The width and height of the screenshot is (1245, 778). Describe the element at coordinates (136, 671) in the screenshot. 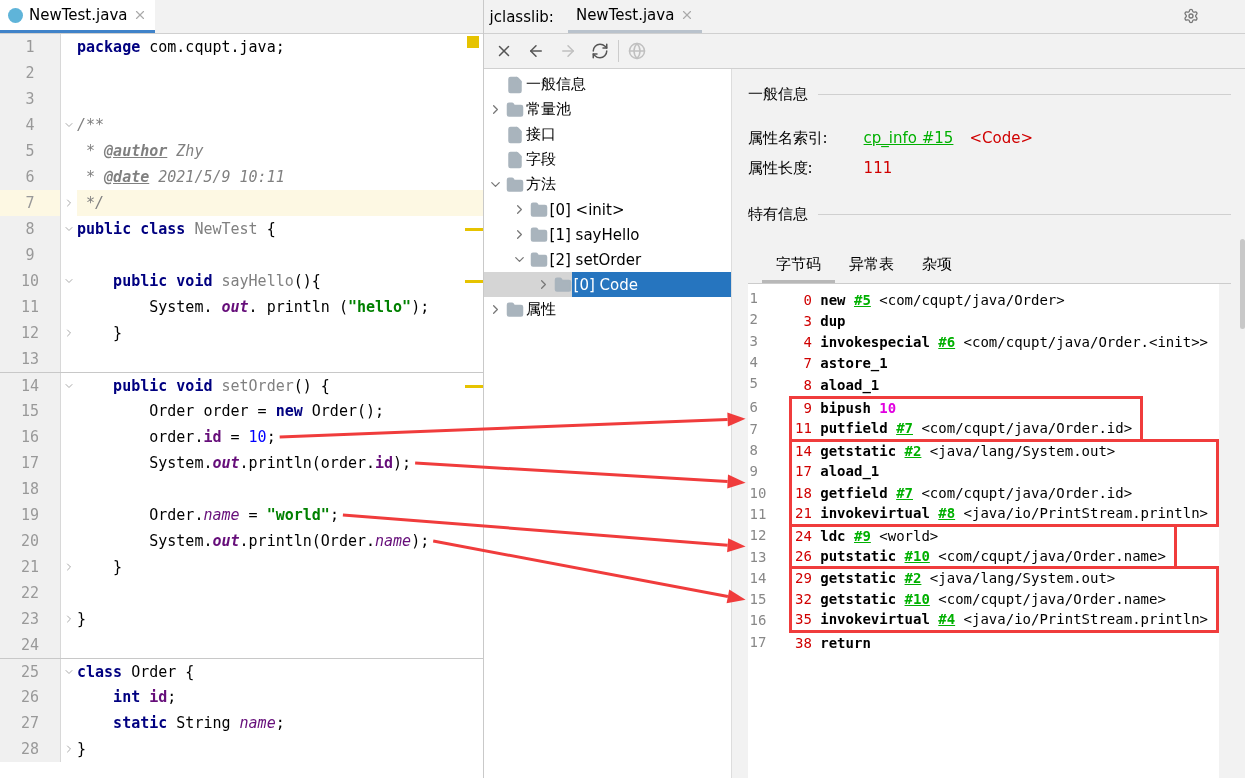

I see `code-line: class Order {` at that location.